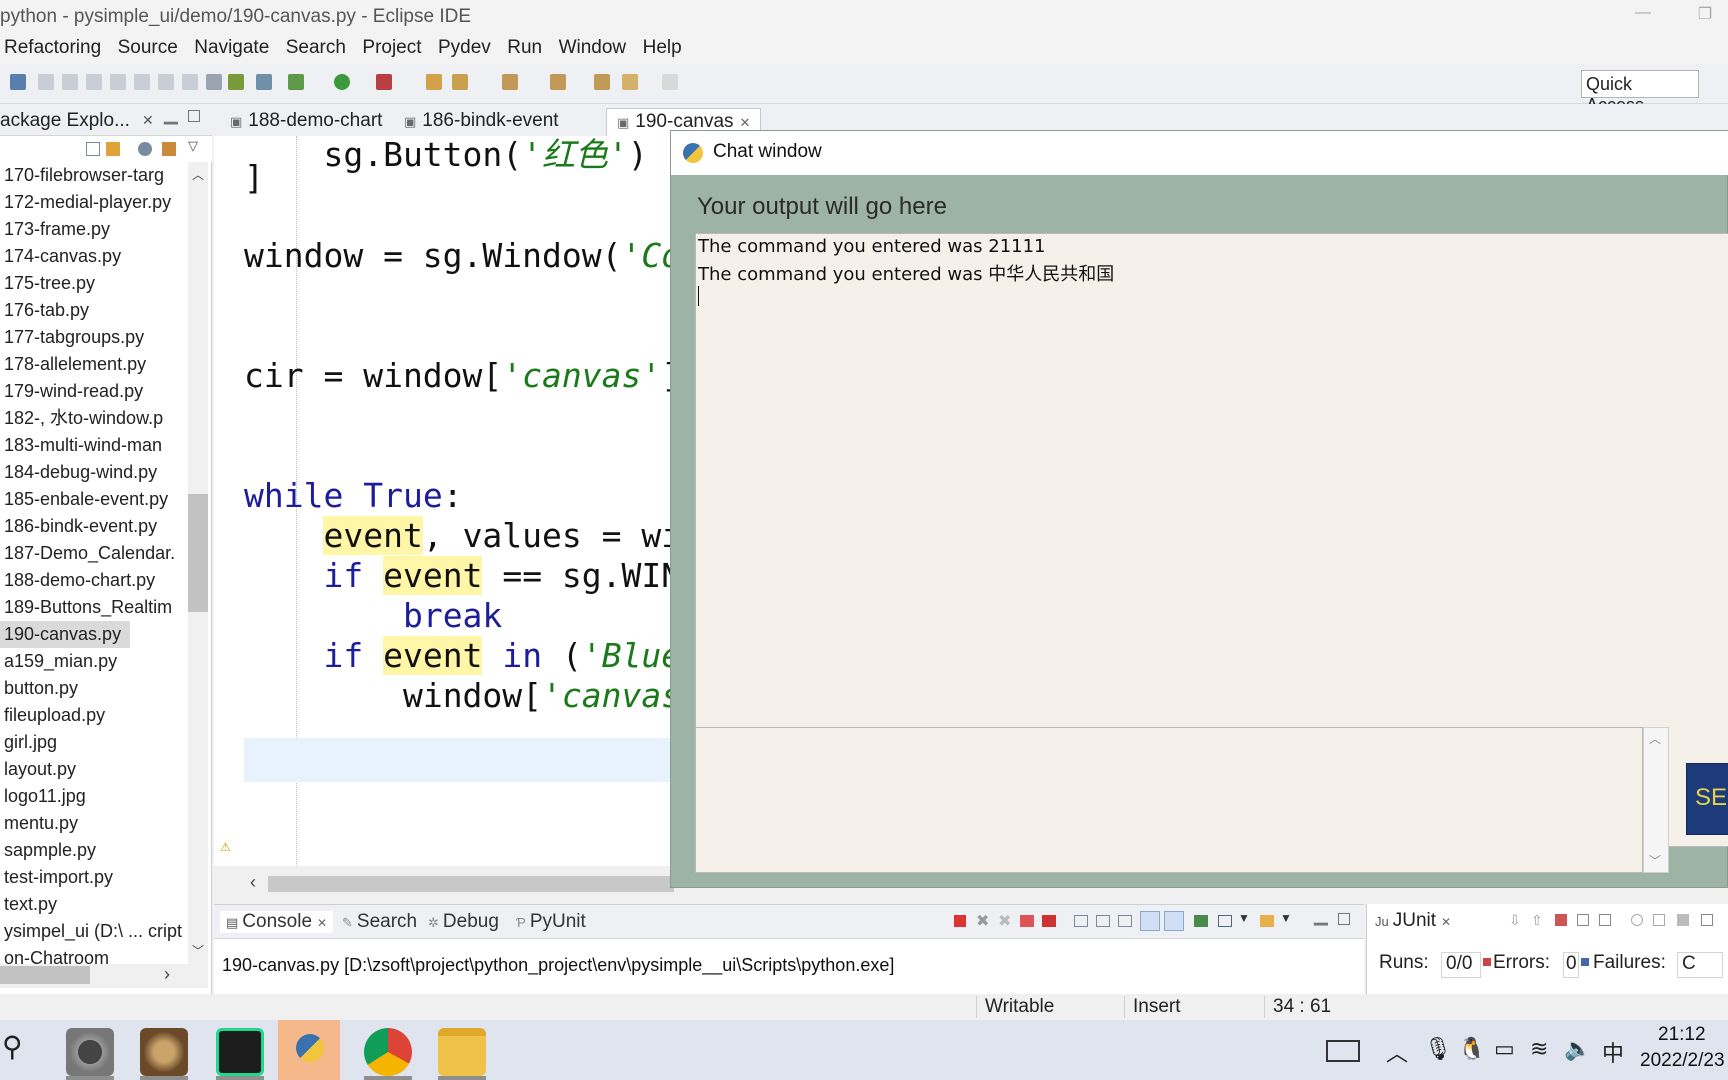 This screenshot has width=1728, height=1080. I want to click on menu-source: Source, so click(148, 48).